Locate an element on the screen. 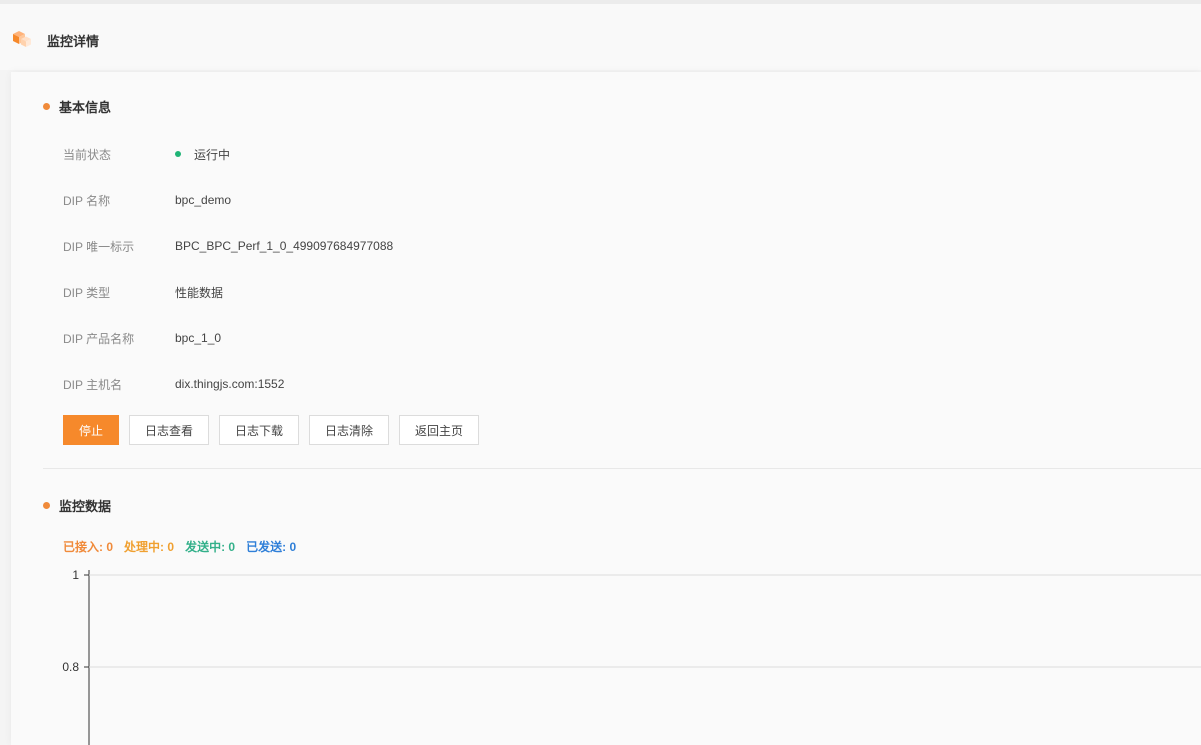 The image size is (1201, 745). y-tick-label: 0.8 is located at coordinates (70, 667).